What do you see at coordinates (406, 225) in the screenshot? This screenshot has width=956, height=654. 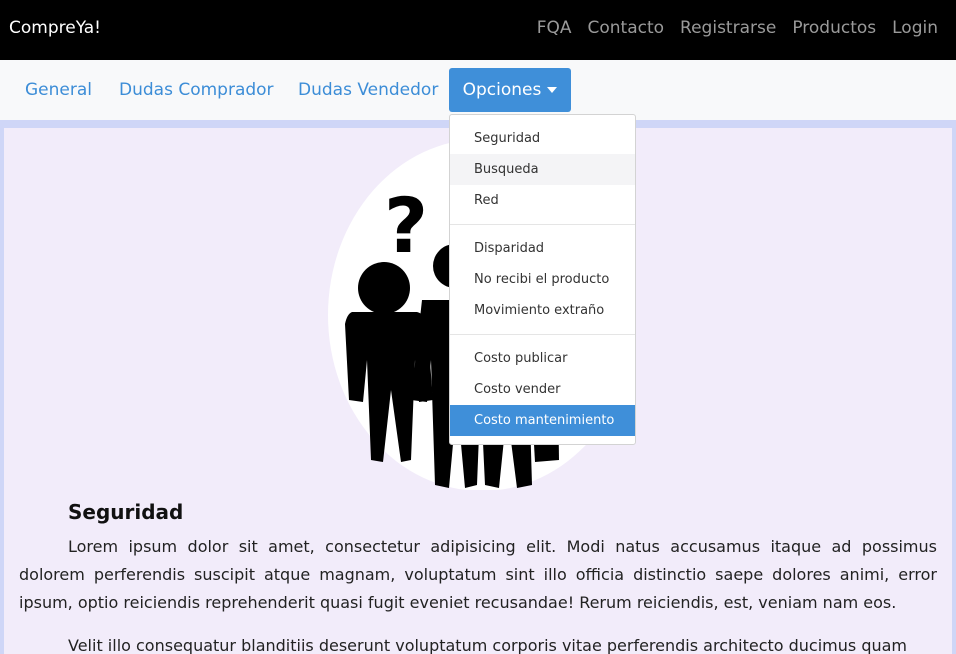 I see `question-mark-glyph: ?` at bounding box center [406, 225].